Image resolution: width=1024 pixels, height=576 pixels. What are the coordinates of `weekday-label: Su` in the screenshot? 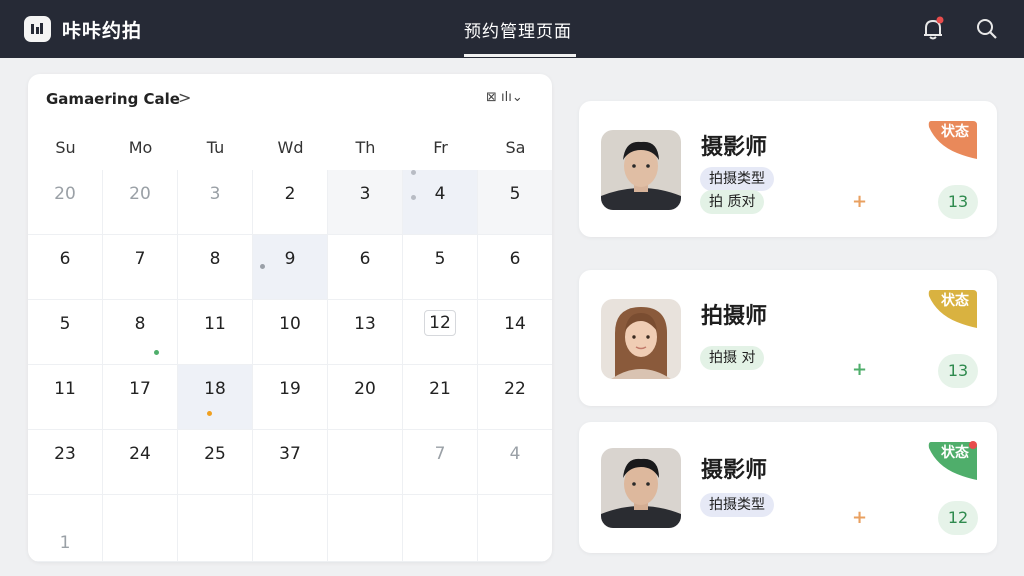 It's located at (65, 147).